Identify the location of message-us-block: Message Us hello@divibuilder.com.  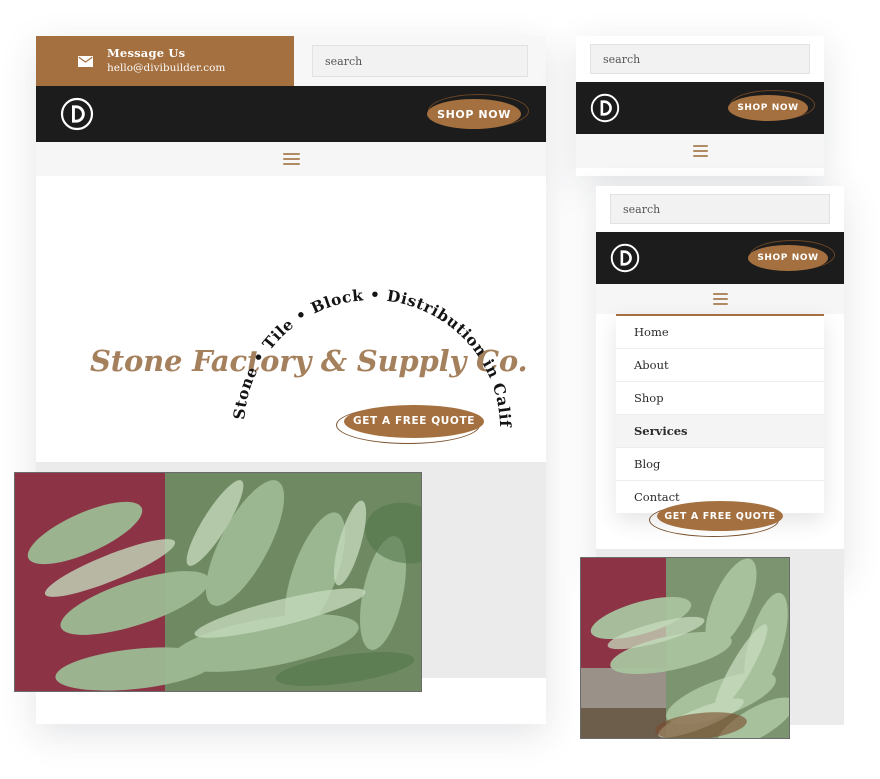
(165, 61).